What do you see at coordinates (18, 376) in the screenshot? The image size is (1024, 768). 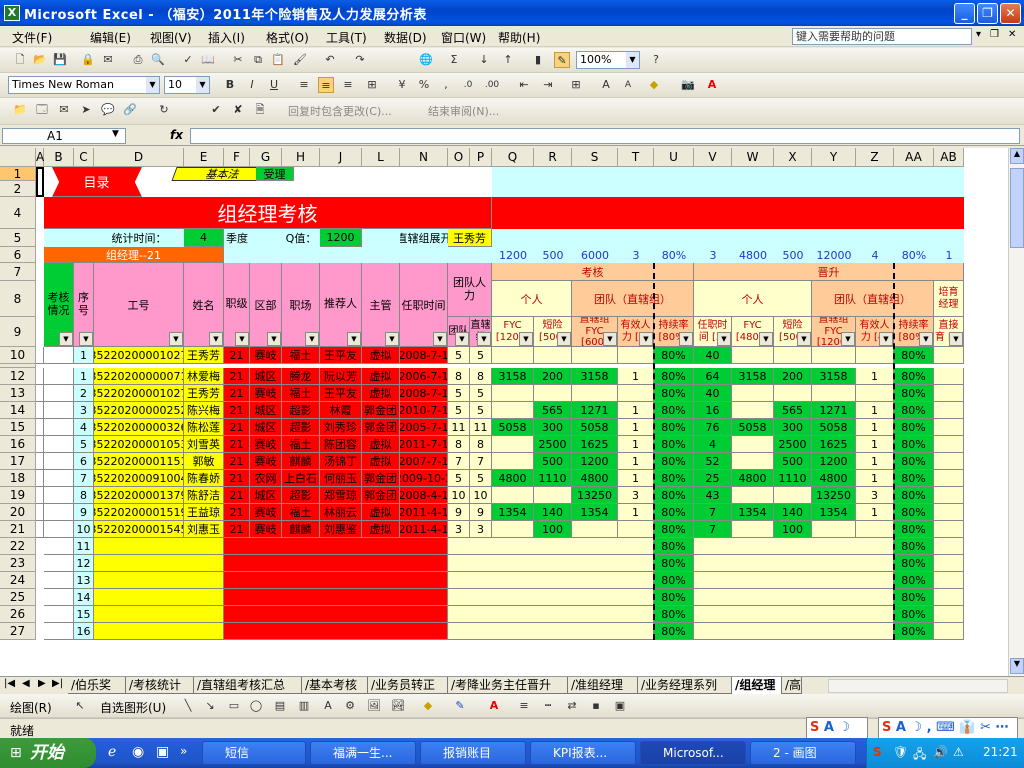 I see `row-header: 12` at bounding box center [18, 376].